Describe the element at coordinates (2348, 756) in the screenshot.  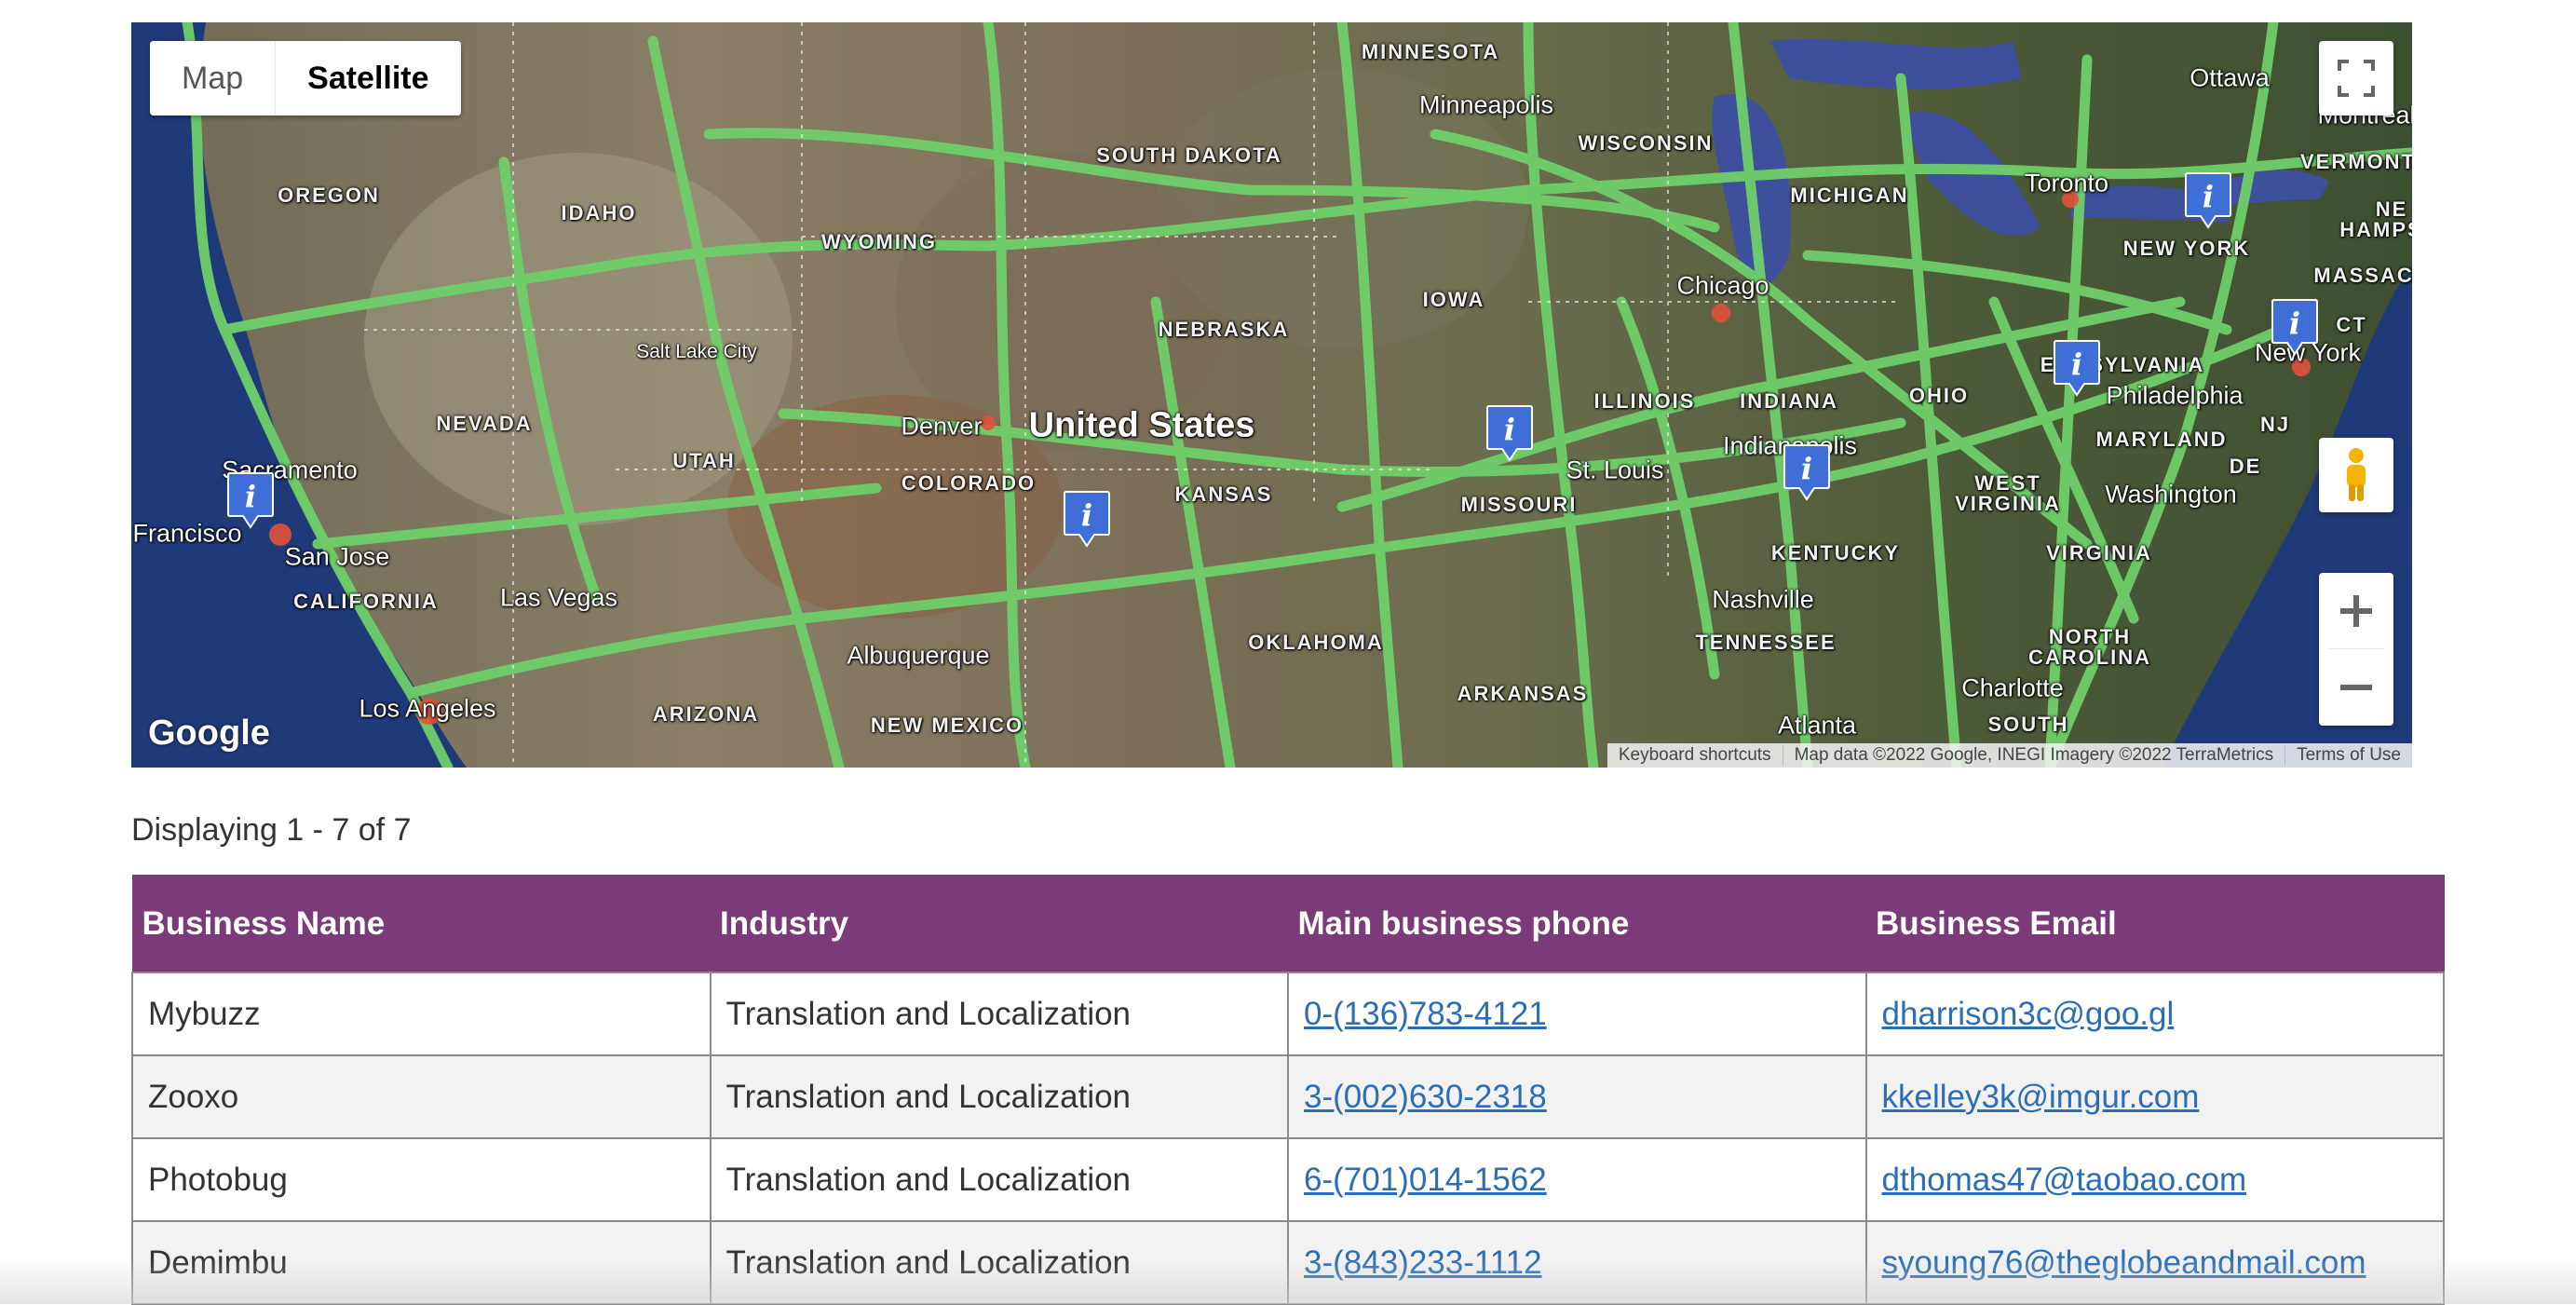
I see `terms-of-use-link: Terms of Use` at that location.